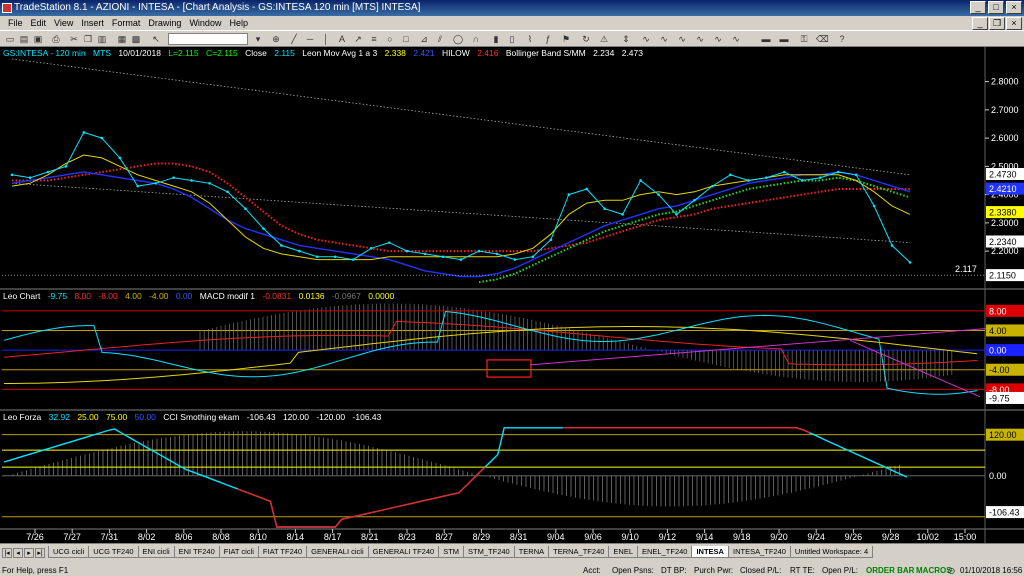 The image size is (1024, 576). Describe the element at coordinates (646, 39) in the screenshot. I see `wave-1-icon: ∿` at that location.